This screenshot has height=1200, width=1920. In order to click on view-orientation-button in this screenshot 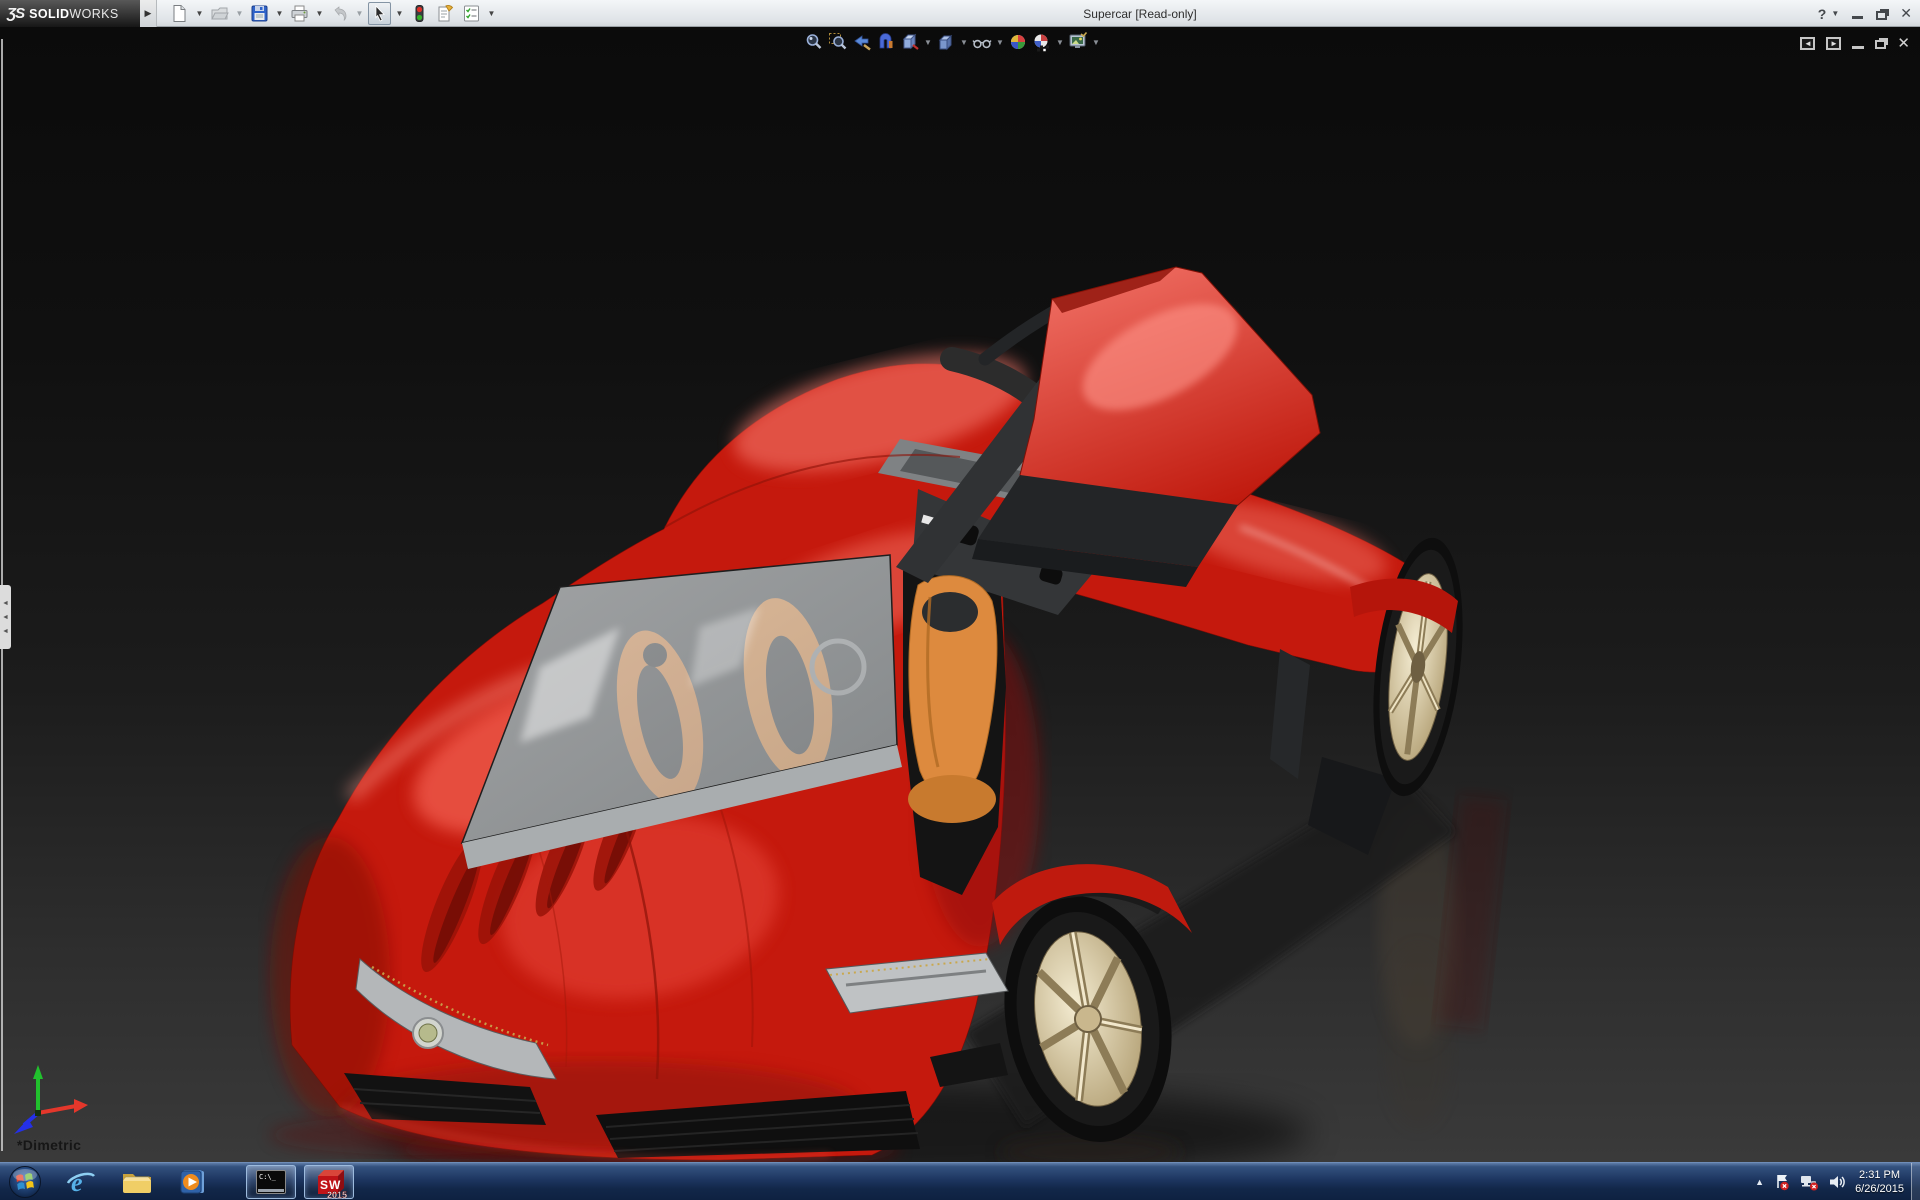, I will do `click(910, 42)`.